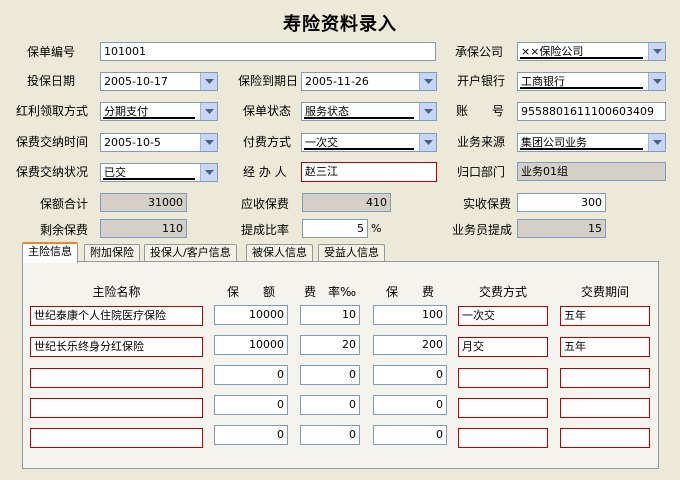 Image resolution: width=680 pixels, height=480 pixels. I want to click on commission-field: 15, so click(561, 228).